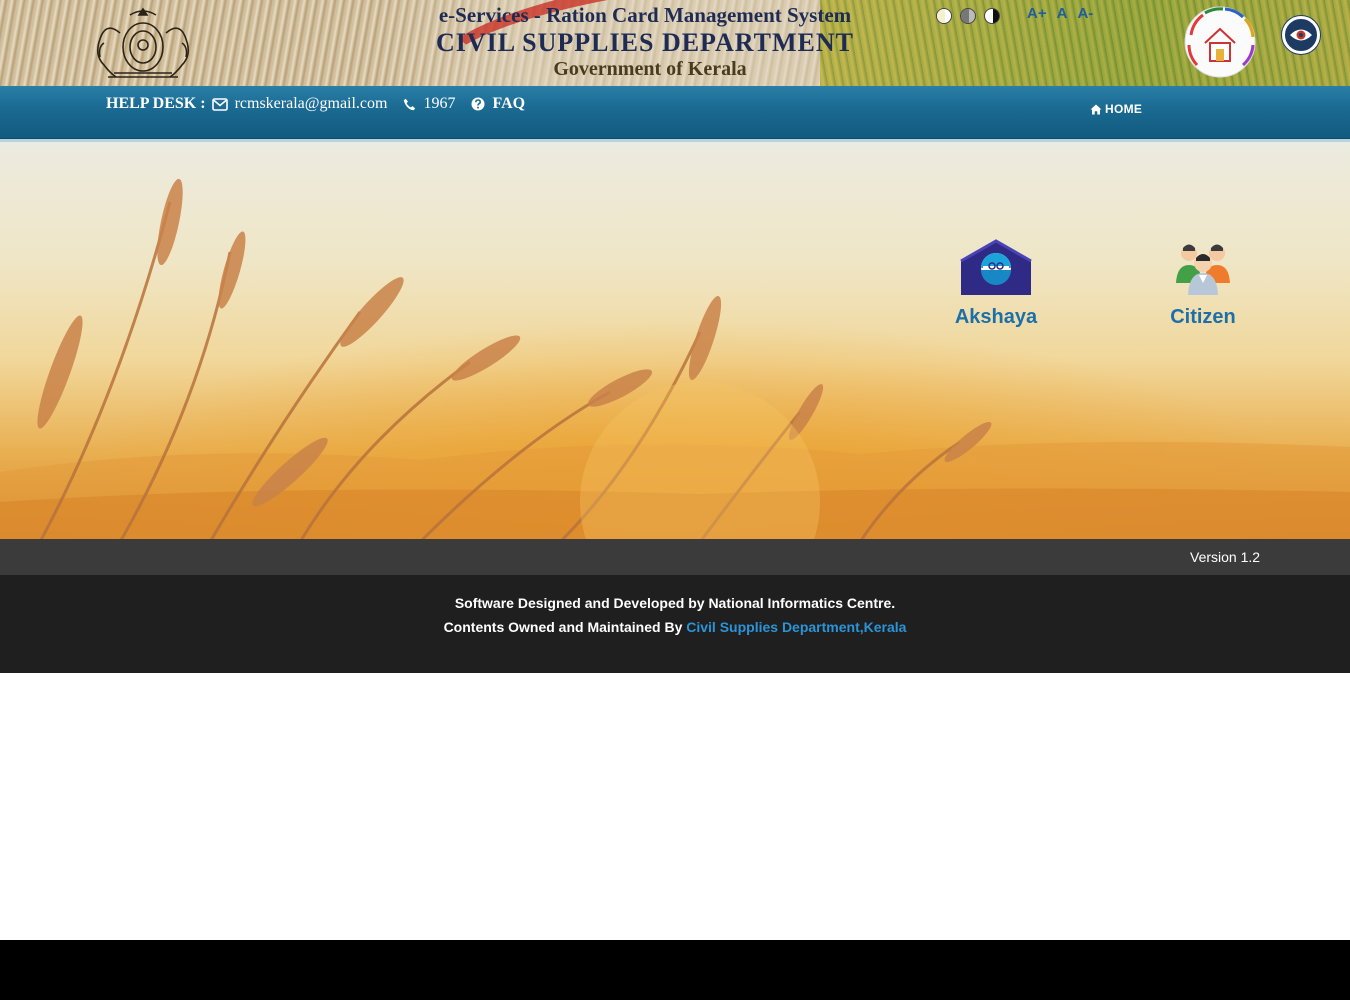 The width and height of the screenshot is (1350, 1000). Describe the element at coordinates (1220, 42) in the screenshot. I see `department-logo-icon` at that location.